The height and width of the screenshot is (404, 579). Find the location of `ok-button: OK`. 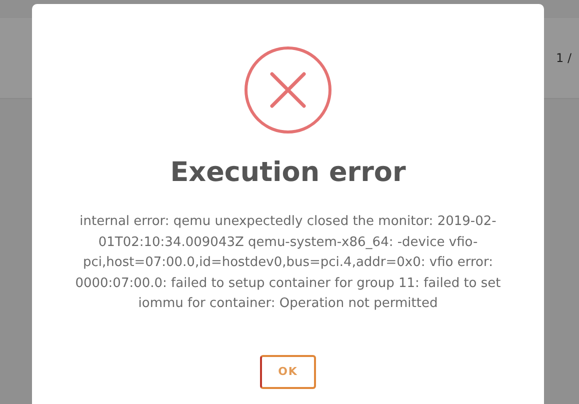

ok-button: OK is located at coordinates (288, 371).